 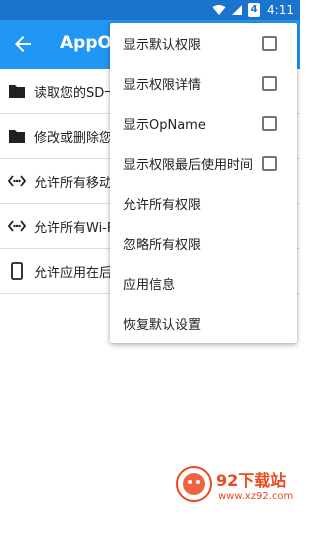 I want to click on menu-item-label: 应用信息, so click(x=149, y=285).